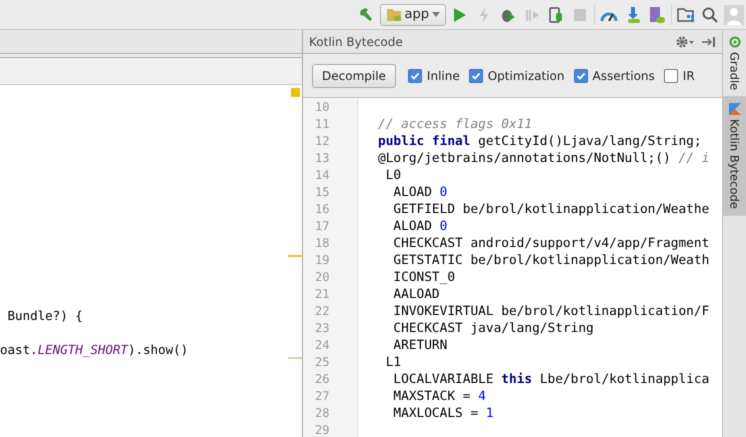 The height and width of the screenshot is (437, 746). What do you see at coordinates (456, 124) in the screenshot?
I see `code-line: // access flags 0x11` at bounding box center [456, 124].